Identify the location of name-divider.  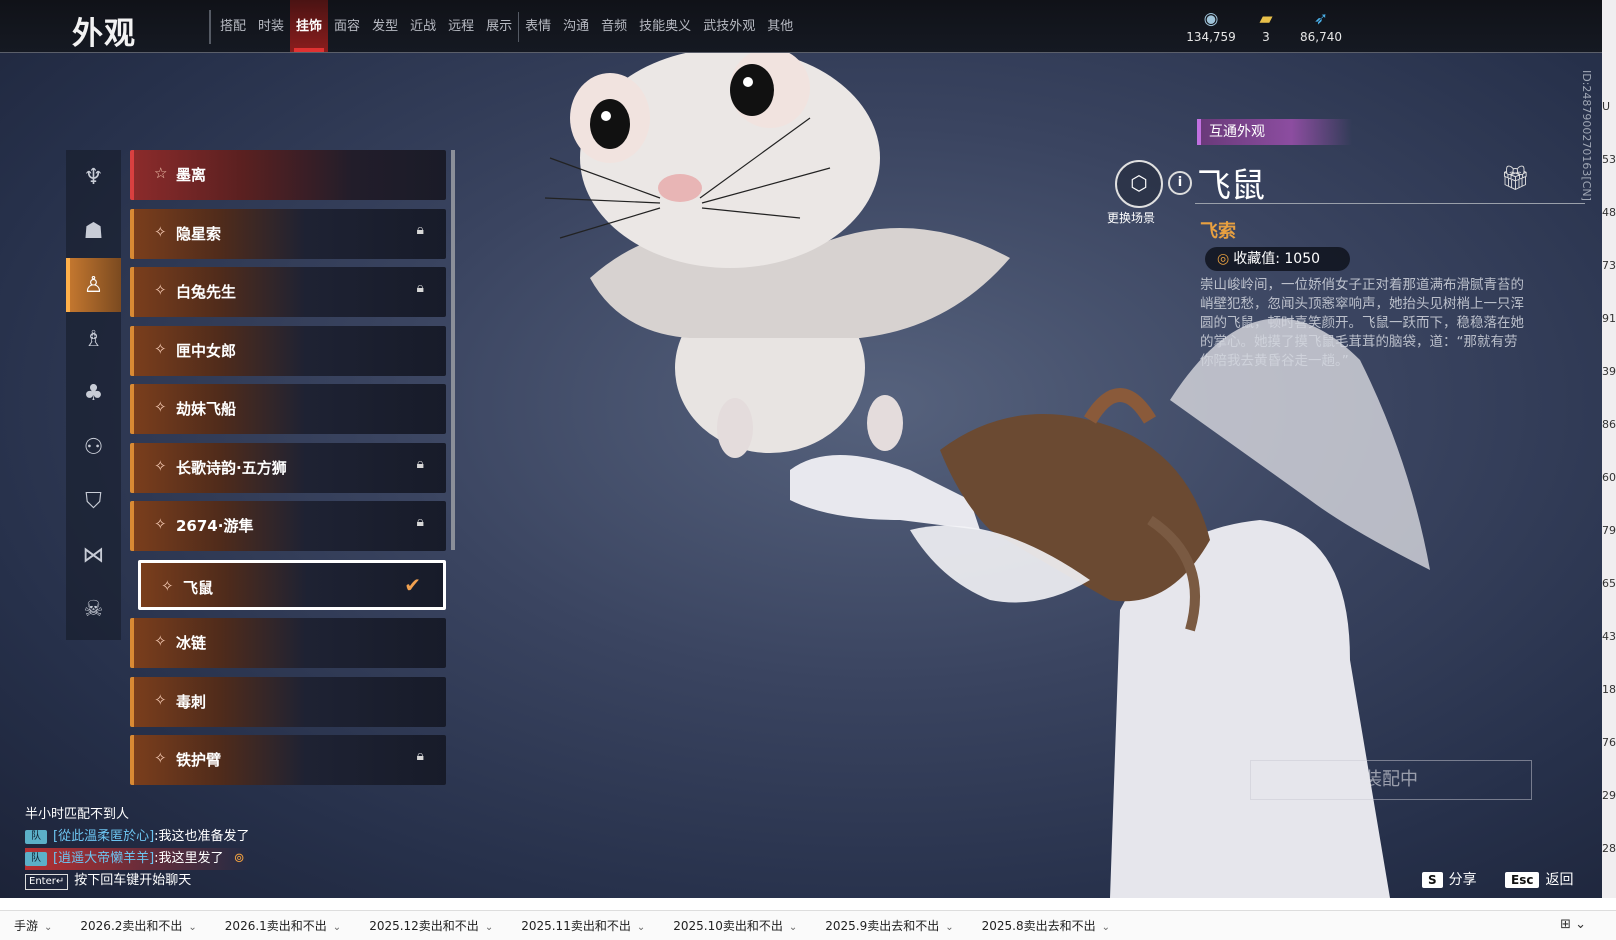
(1390, 203).